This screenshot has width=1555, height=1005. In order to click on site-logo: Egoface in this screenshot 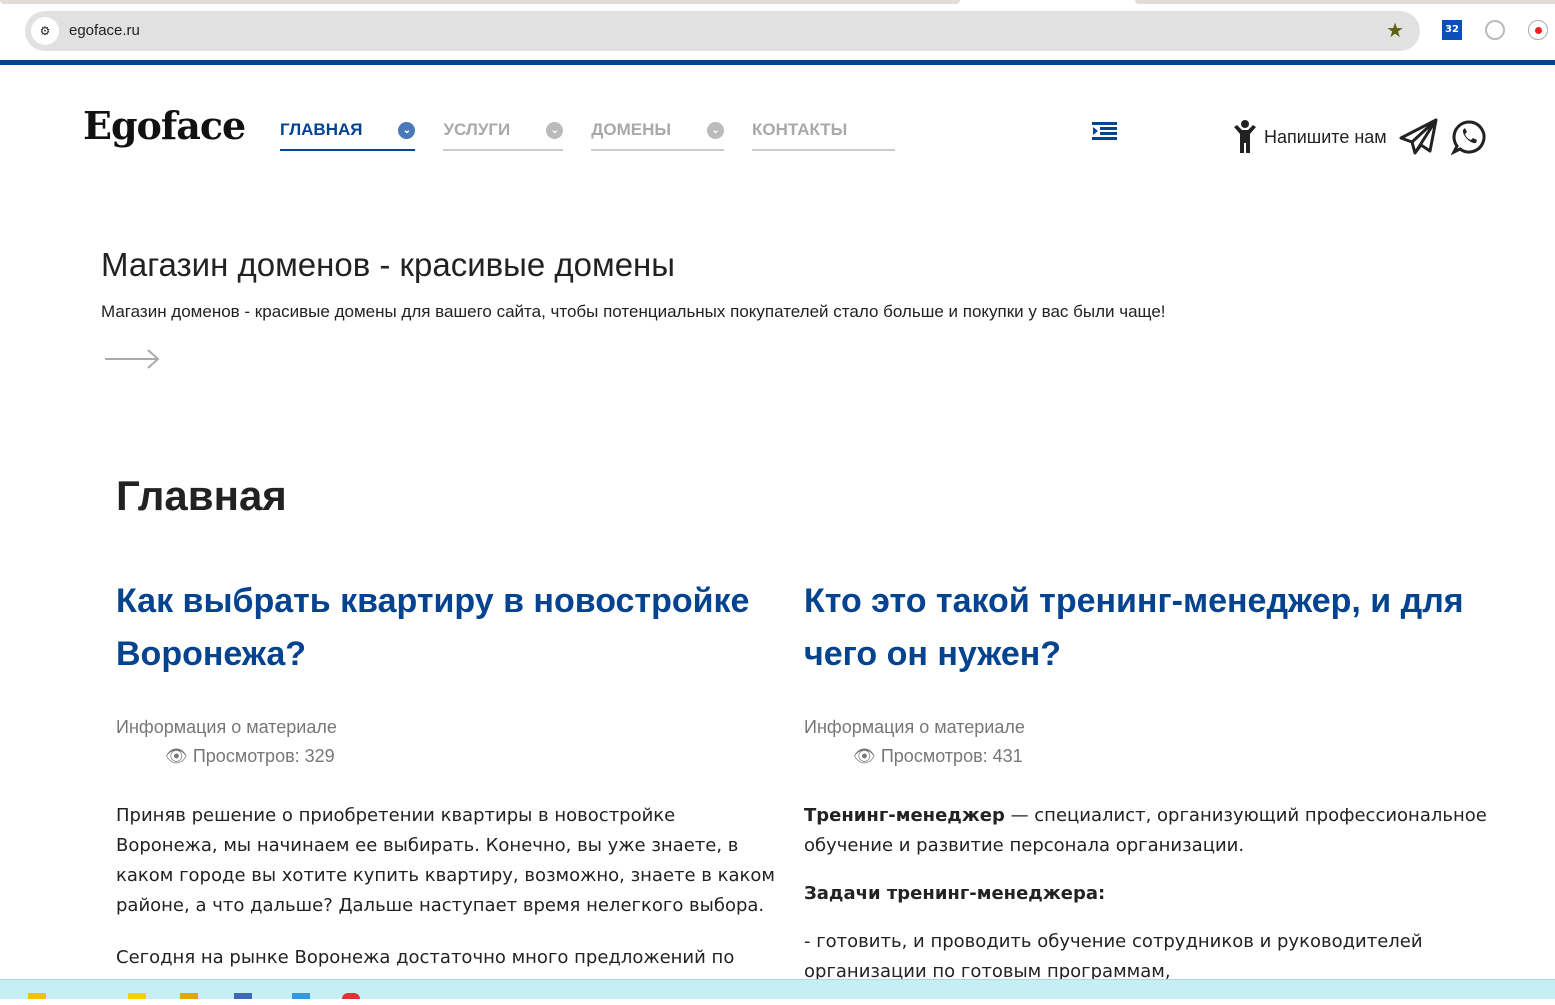, I will do `click(164, 125)`.